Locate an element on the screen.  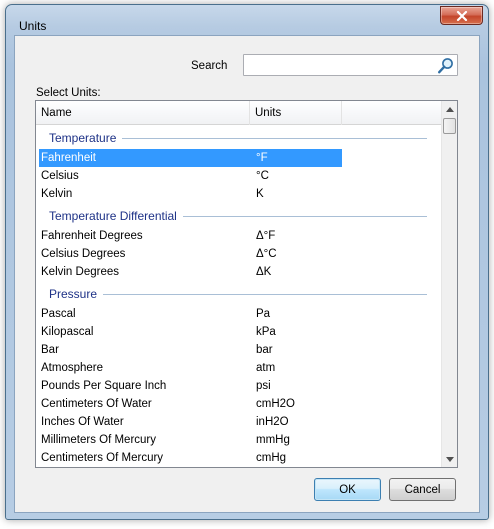
group-divider is located at coordinates (238, 294).